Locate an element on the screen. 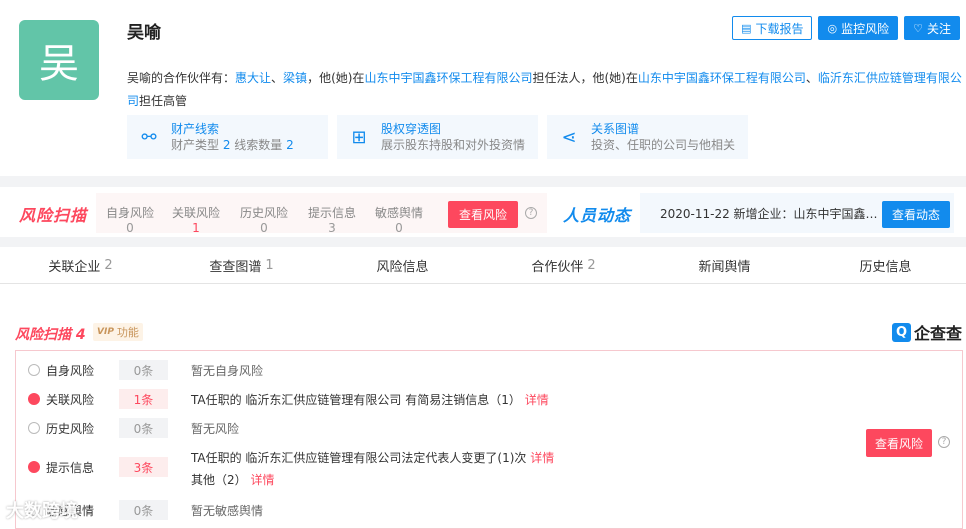  download-report-button: ▤ 下载报告 is located at coordinates (772, 28).